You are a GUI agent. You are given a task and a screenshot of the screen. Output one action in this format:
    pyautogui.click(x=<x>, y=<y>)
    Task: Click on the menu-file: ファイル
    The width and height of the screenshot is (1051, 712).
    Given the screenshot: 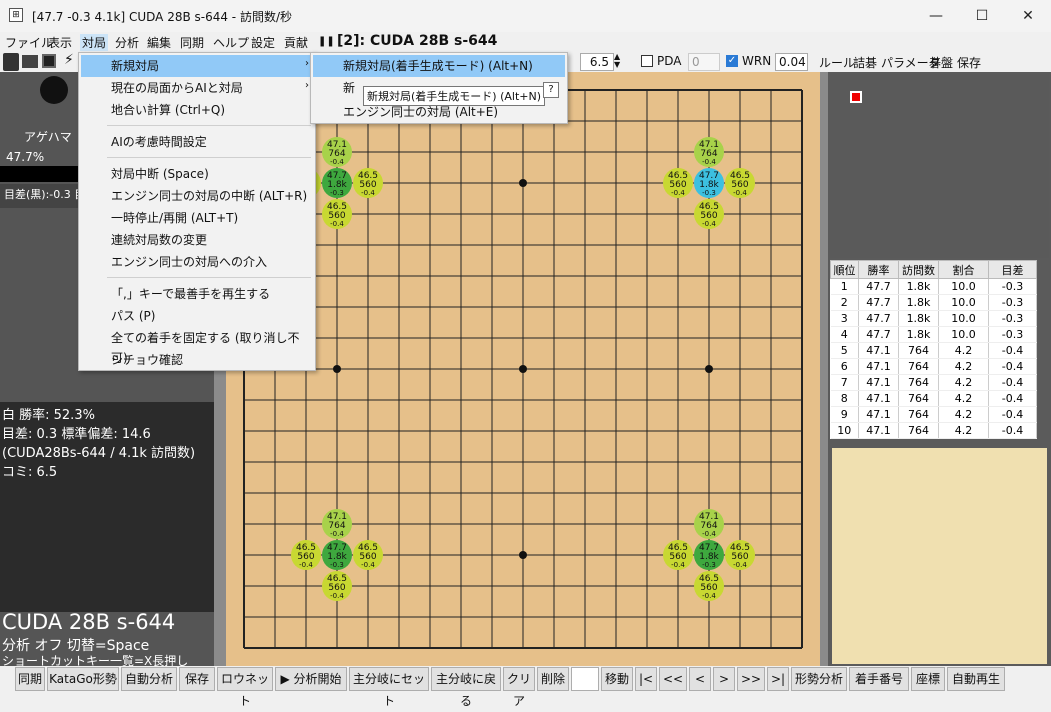 What is the action you would take?
    pyautogui.click(x=29, y=42)
    